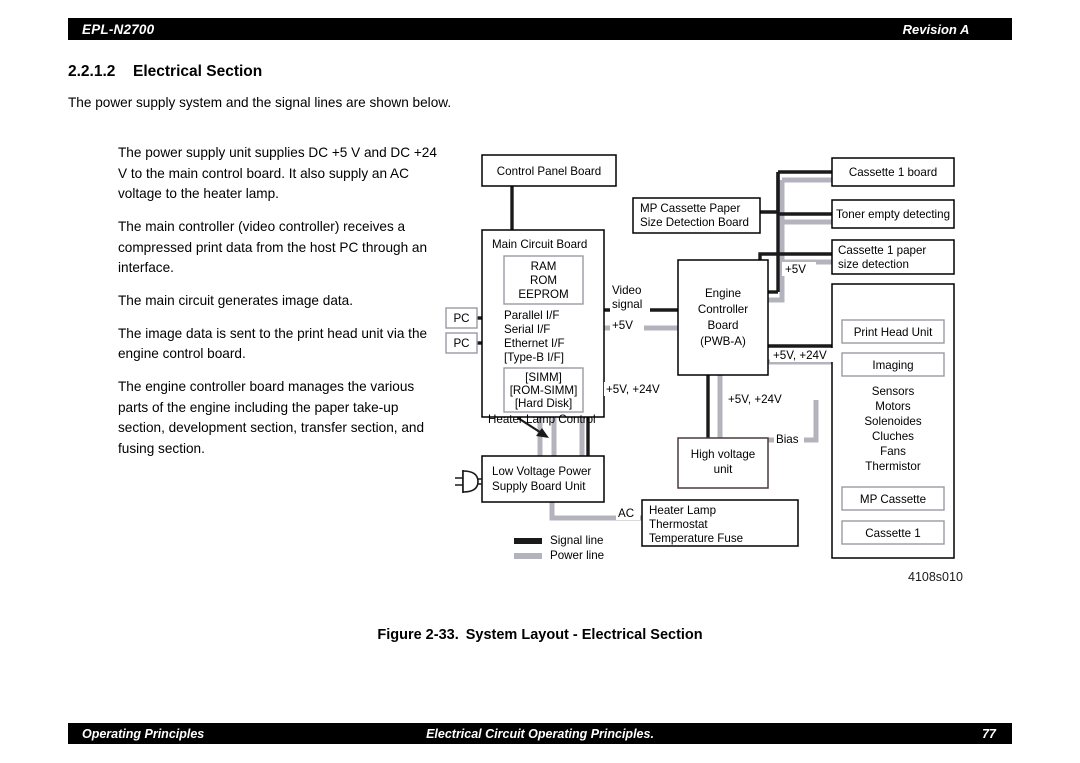 The width and height of the screenshot is (1080, 763). I want to click on heater-lamp-control-label: Heater Lamp Control, so click(542, 419).